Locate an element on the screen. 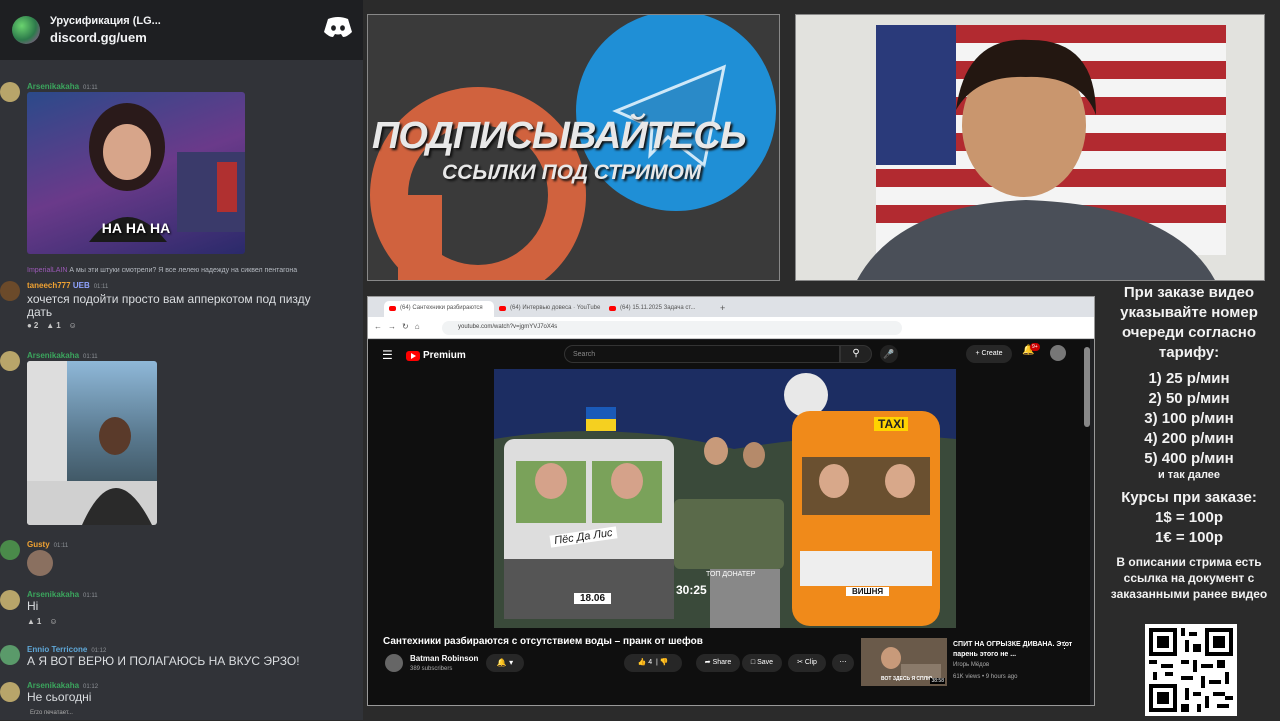  course-eur: 1€ = 100р is located at coordinates (1189, 537).